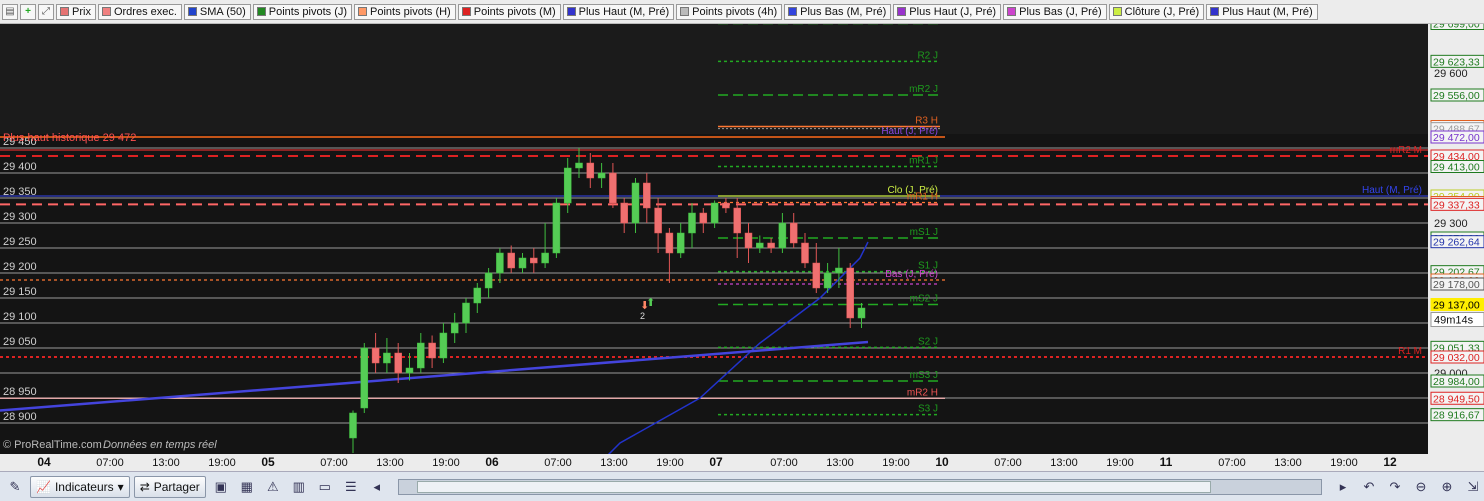  What do you see at coordinates (308, 11) in the screenshot?
I see `legend-label: Points pivots (J)` at bounding box center [308, 11].